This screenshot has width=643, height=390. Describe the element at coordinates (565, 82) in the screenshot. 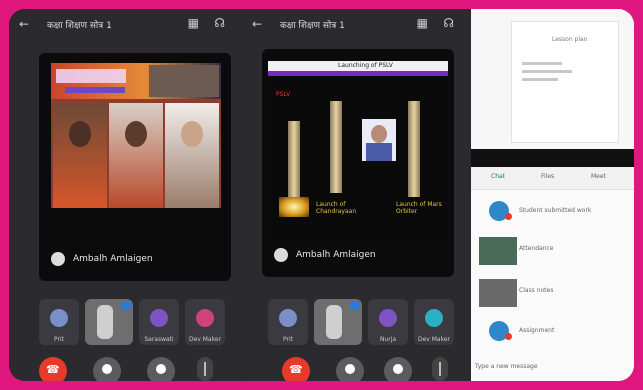

I see `document-page: Lesson plan` at that location.